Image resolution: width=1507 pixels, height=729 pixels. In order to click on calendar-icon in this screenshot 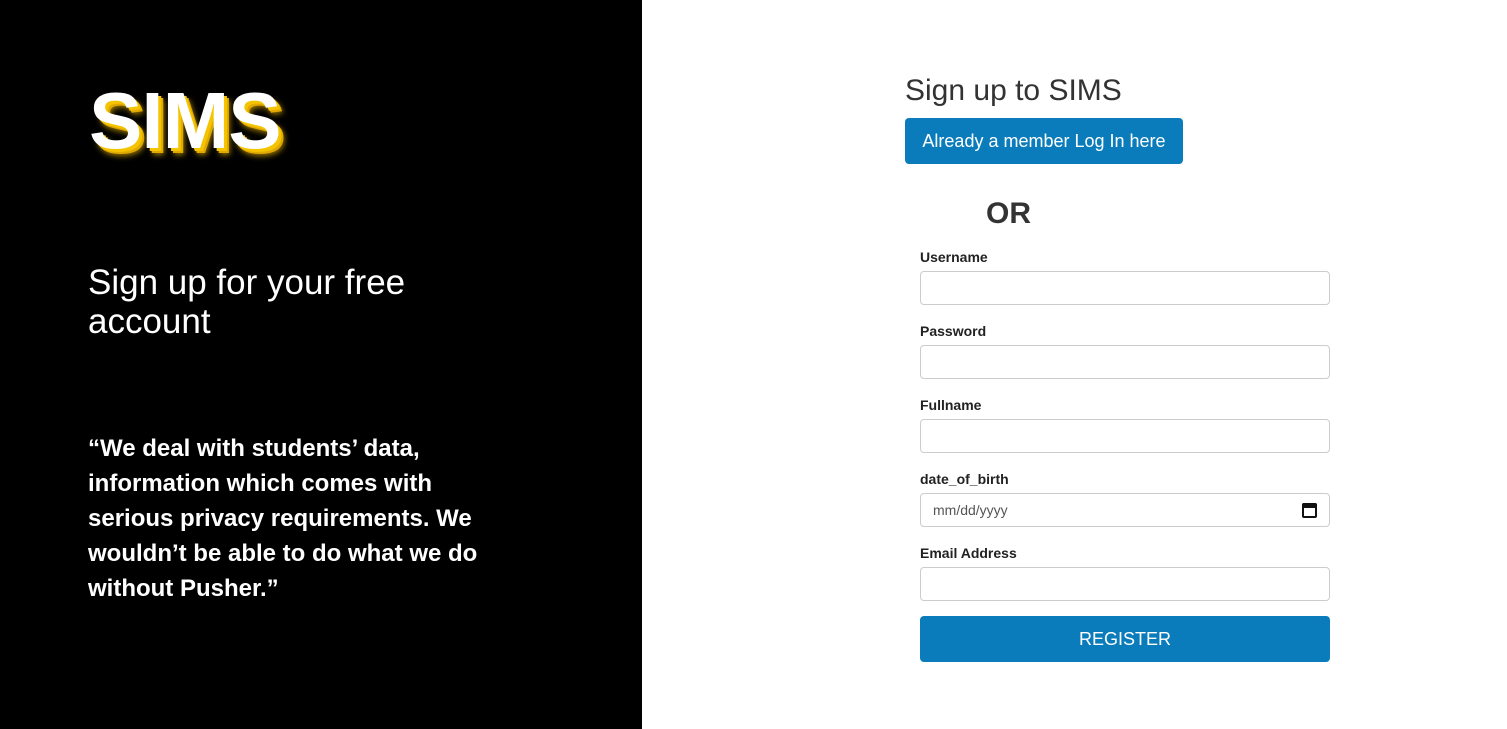, I will do `click(1309, 510)`.